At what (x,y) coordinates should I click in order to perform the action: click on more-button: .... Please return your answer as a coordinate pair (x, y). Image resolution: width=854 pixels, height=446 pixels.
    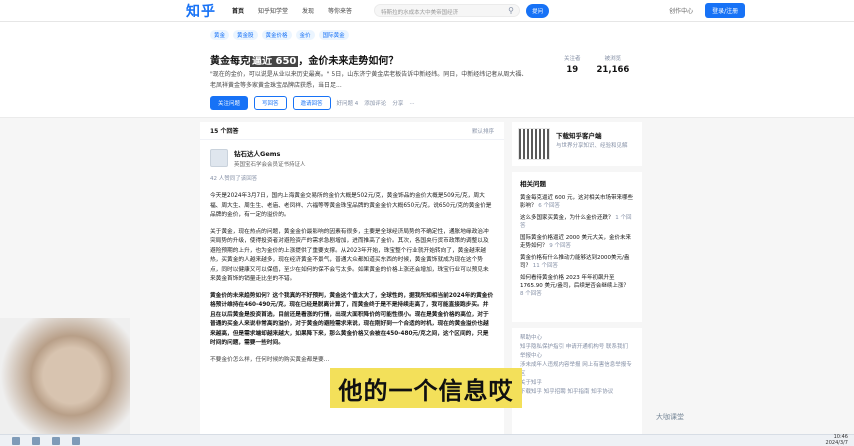
    Looking at the image, I should click on (411, 103).